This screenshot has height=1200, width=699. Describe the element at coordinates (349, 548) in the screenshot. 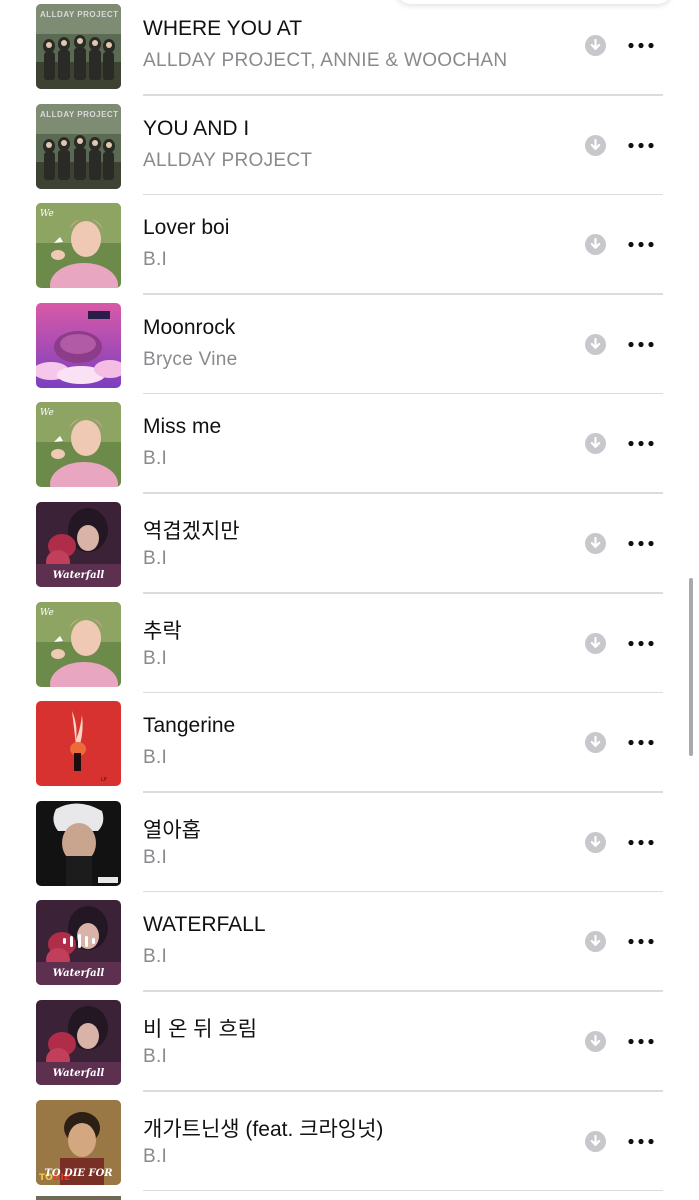

I see `track-row: Waterfall 역겹겠지만 B.I` at that location.